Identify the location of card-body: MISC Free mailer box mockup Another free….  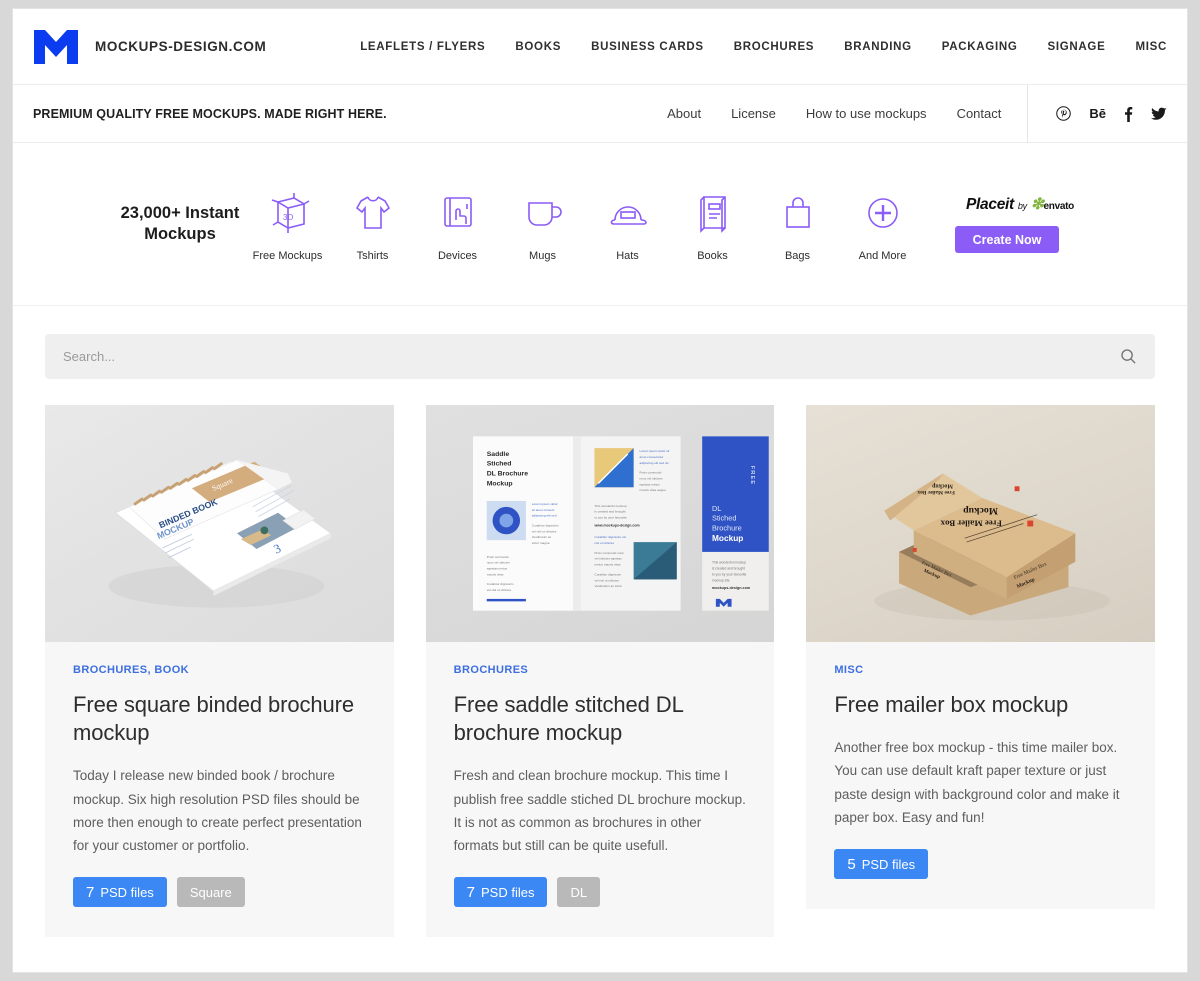
(980, 775).